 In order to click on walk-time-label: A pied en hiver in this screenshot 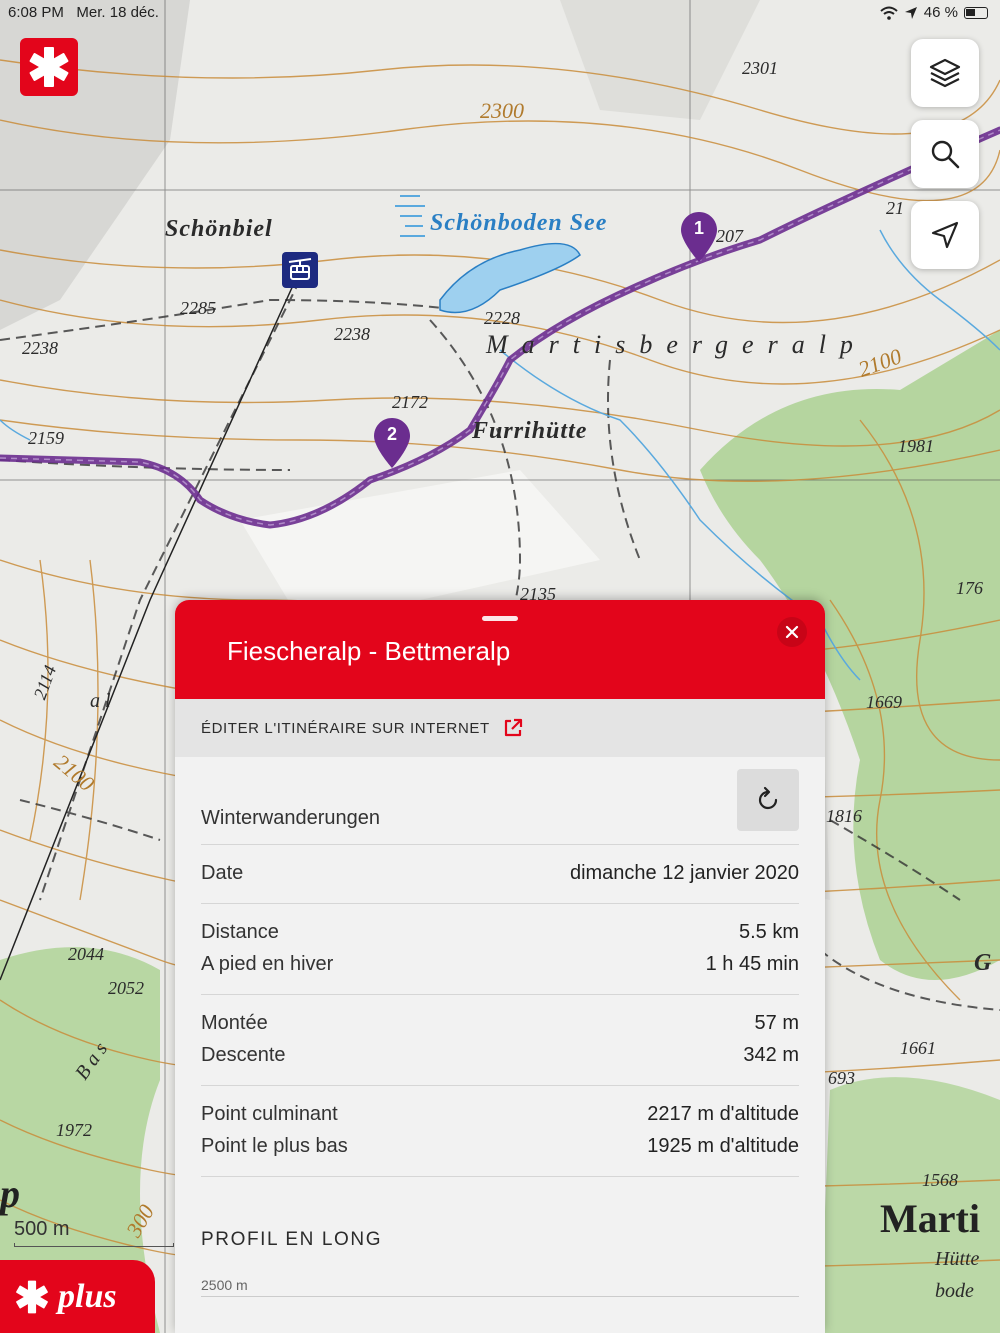, I will do `click(267, 963)`.